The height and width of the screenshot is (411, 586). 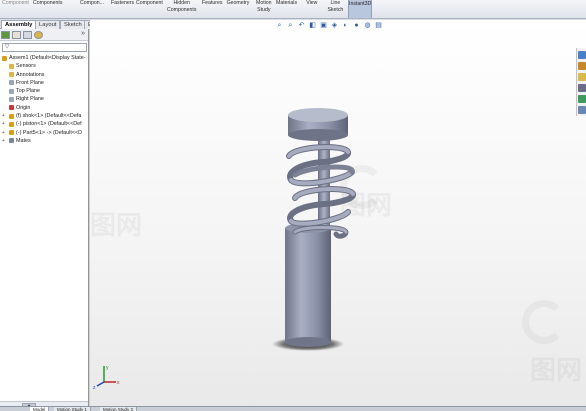 What do you see at coordinates (49, 132) in the screenshot?
I see `tree-item-label: (-) Part5<1> -> (Default<<D` at bounding box center [49, 132].